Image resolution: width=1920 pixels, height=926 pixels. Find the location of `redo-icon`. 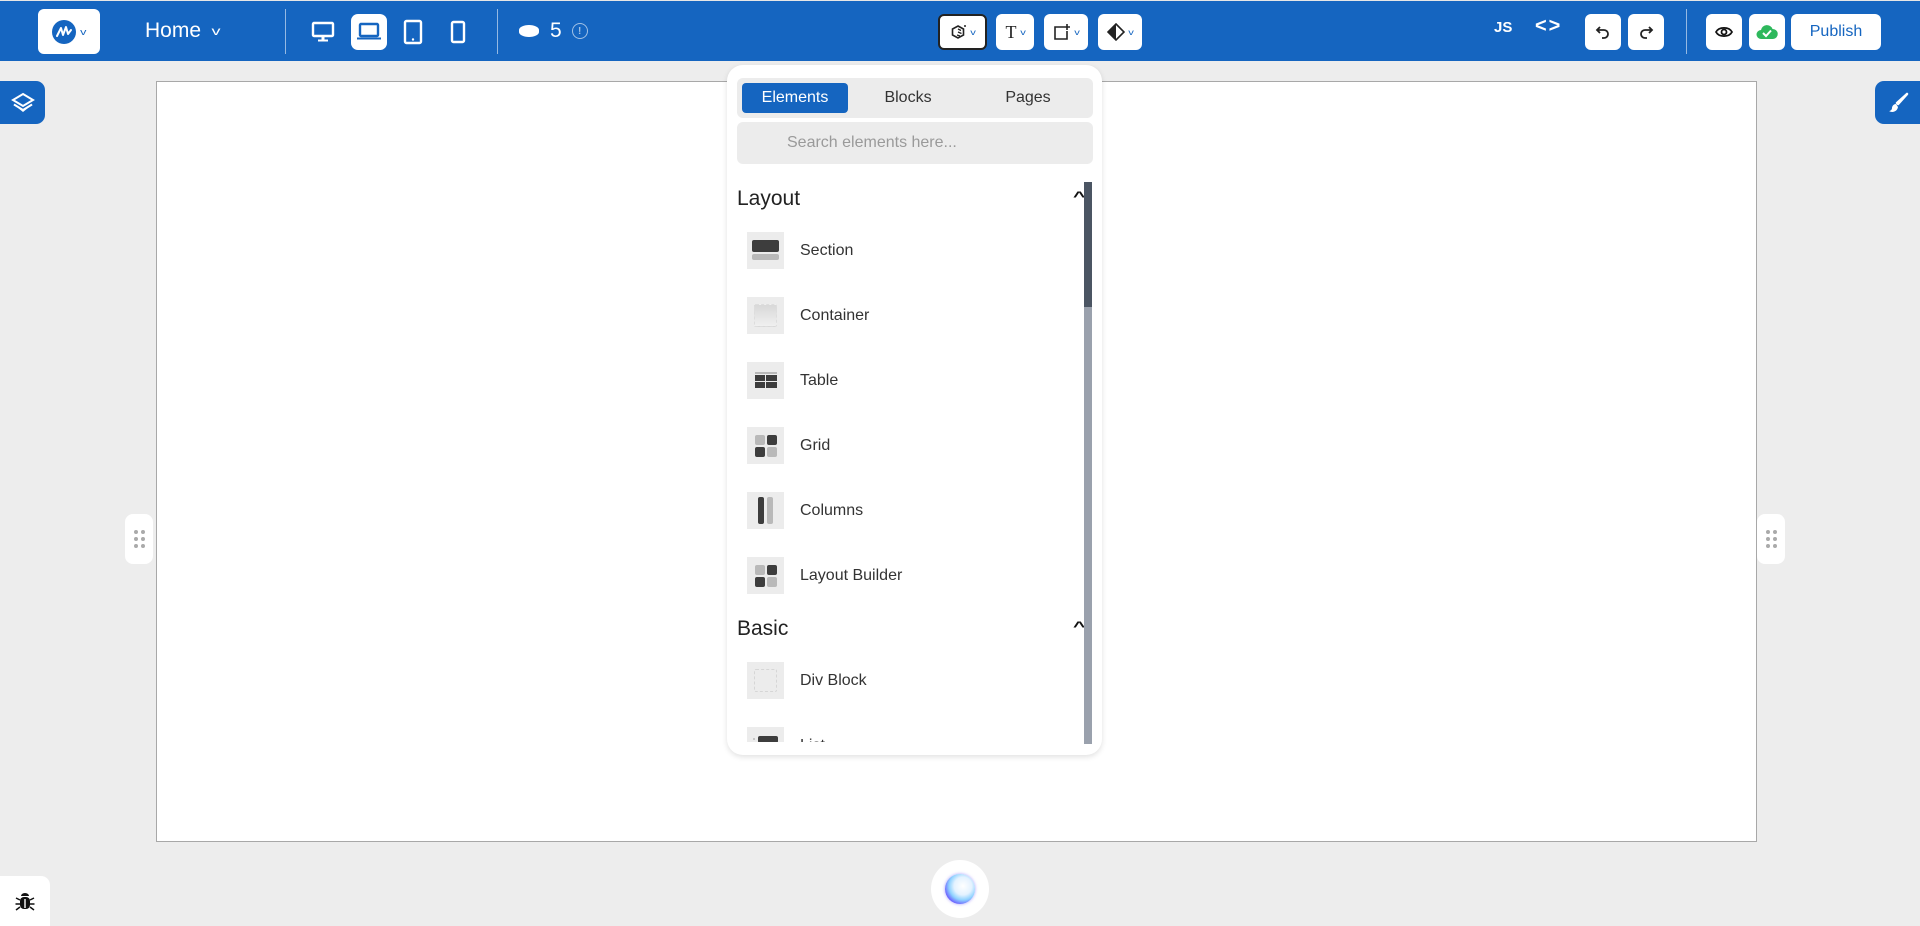

redo-icon is located at coordinates (1647, 32).